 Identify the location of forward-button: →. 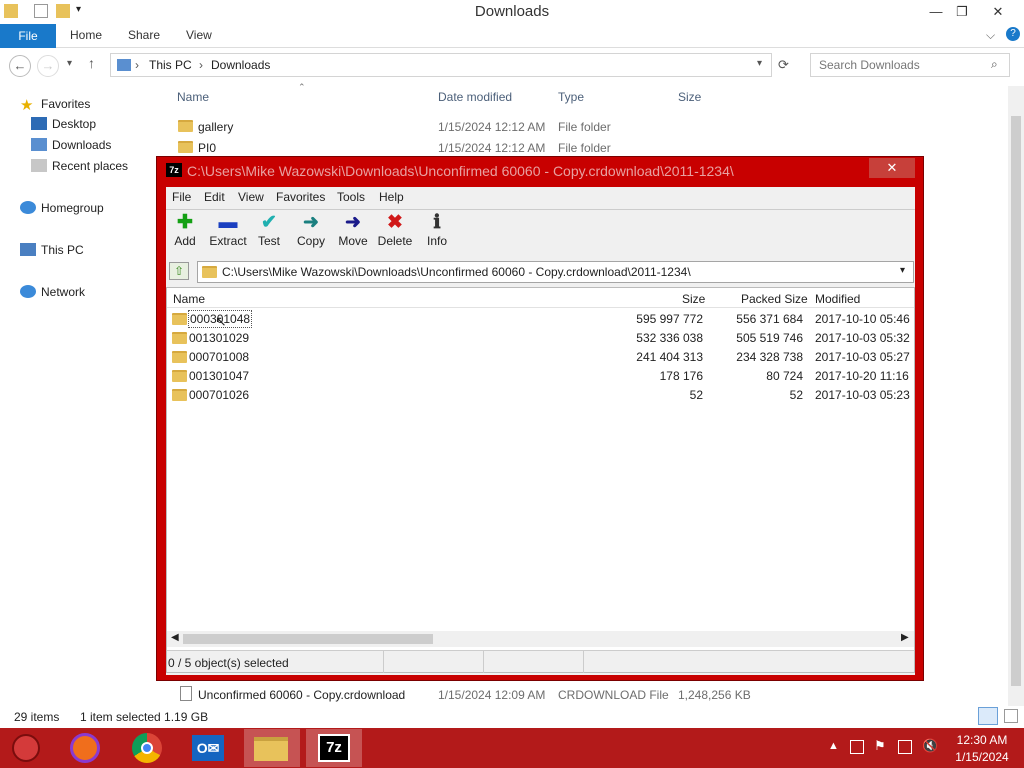
(48, 66).